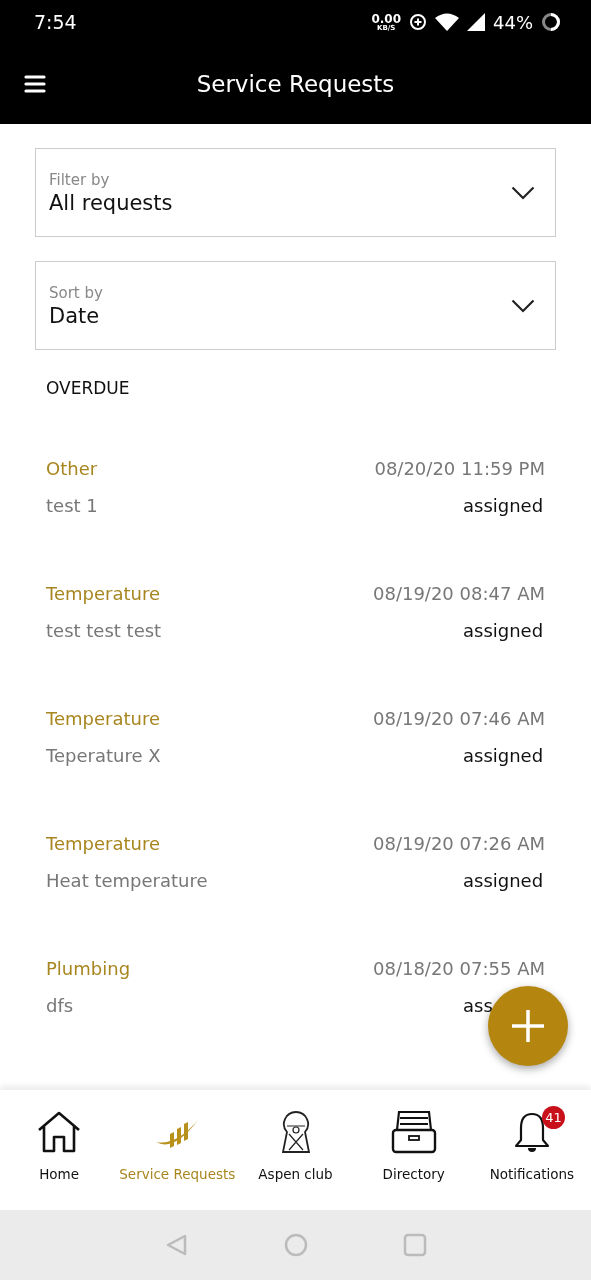 The image size is (591, 1280). I want to click on request-date: 08/19/20 07:46 AM, so click(459, 718).